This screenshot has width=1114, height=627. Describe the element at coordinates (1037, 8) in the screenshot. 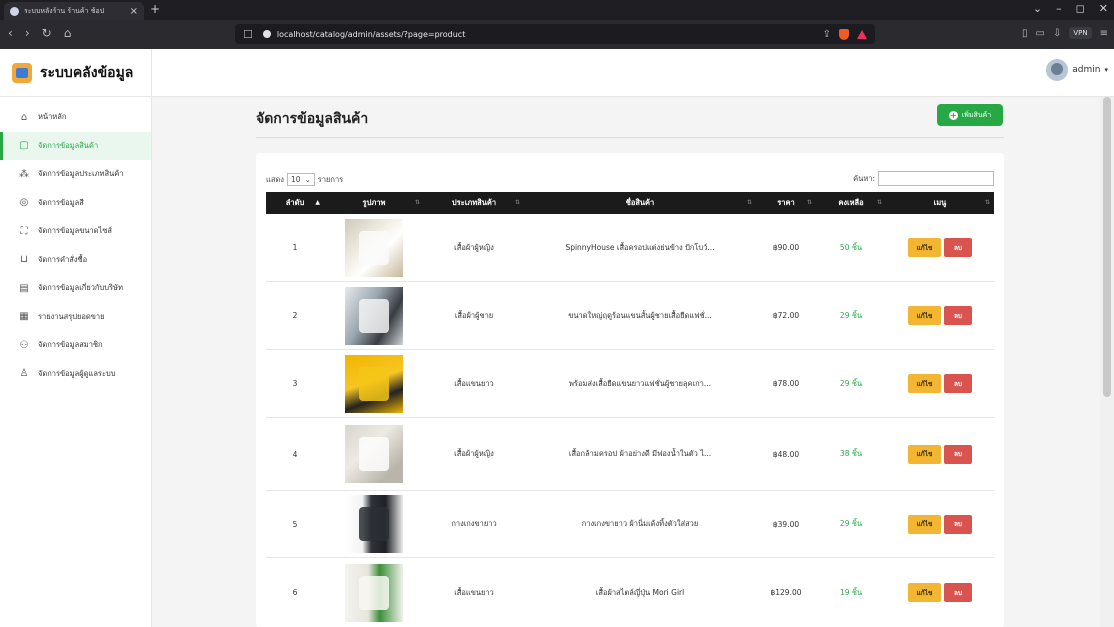

I see `tab-search-icon: ⌄` at that location.